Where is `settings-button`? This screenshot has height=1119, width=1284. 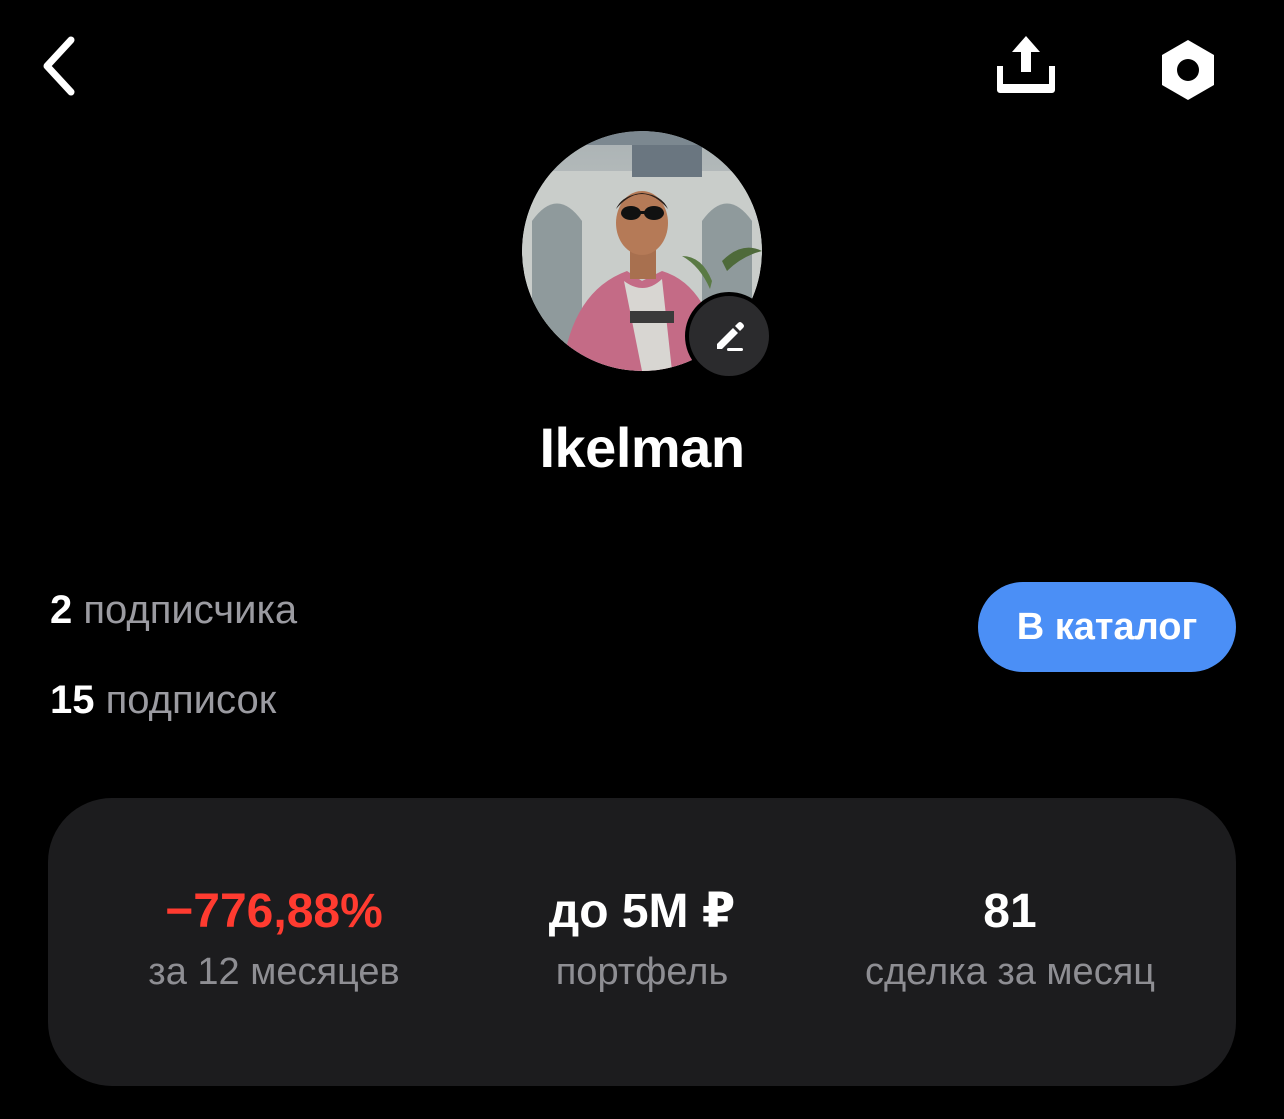 settings-button is located at coordinates (1188, 70).